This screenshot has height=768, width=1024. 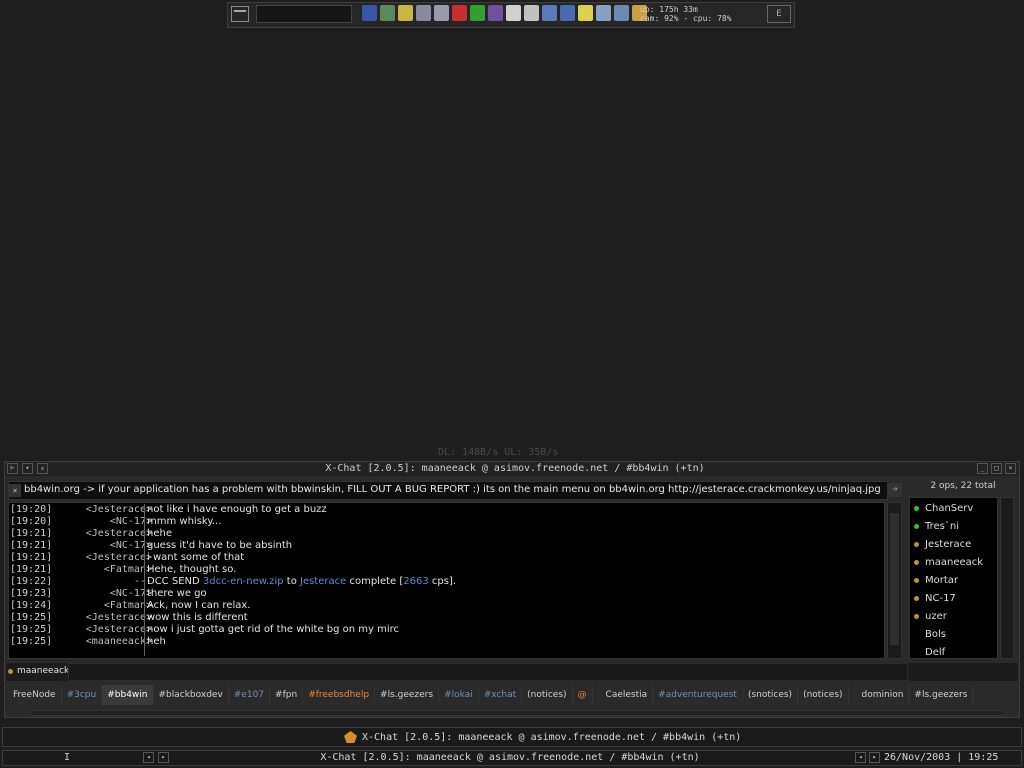 I want to click on maximize-button: □, so click(x=996, y=468).